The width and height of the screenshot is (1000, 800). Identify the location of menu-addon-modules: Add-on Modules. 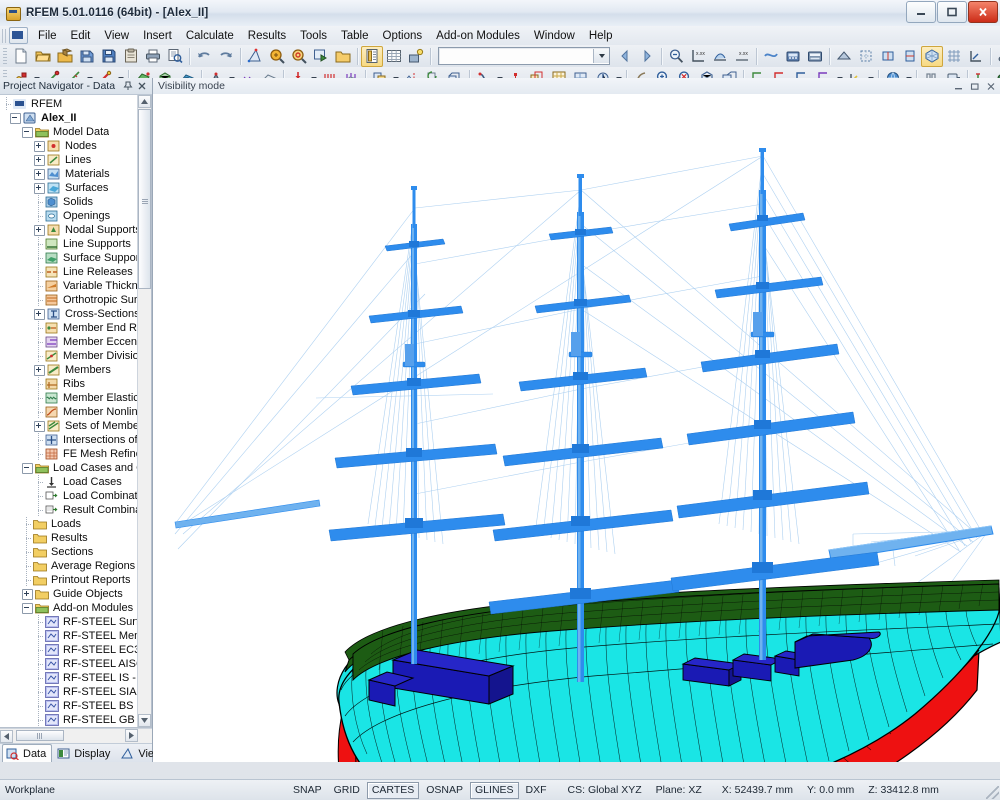
(478, 36).